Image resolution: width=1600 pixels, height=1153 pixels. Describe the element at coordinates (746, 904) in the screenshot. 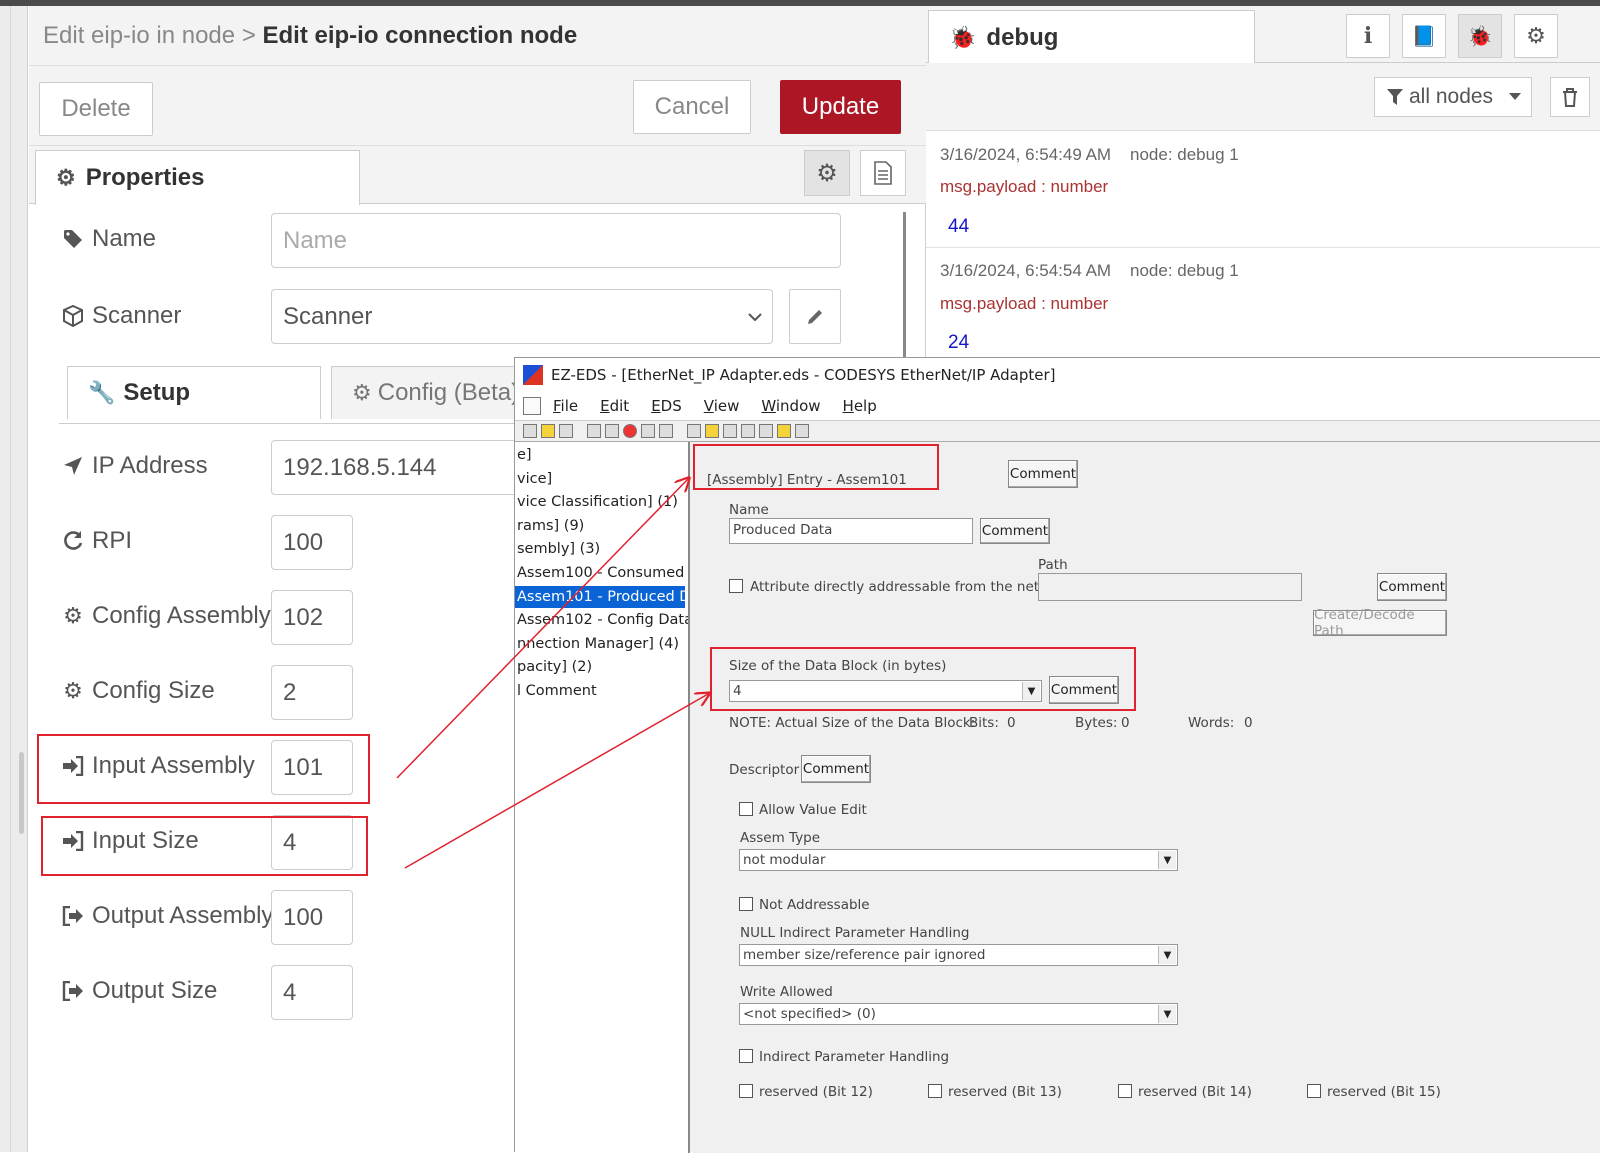

I see `not-addressable-checkbox` at that location.